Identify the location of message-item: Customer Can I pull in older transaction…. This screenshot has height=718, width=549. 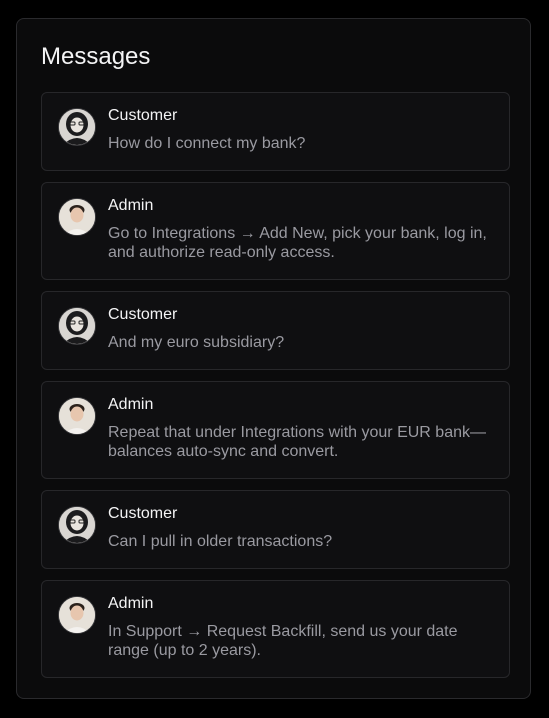
(275, 529).